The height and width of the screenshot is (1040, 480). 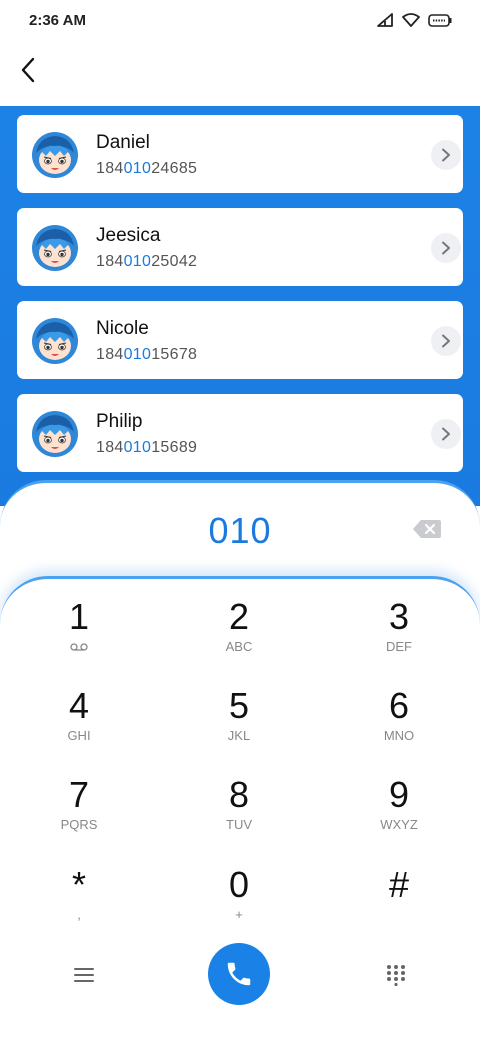 I want to click on key-letters: ABC, so click(x=239, y=646).